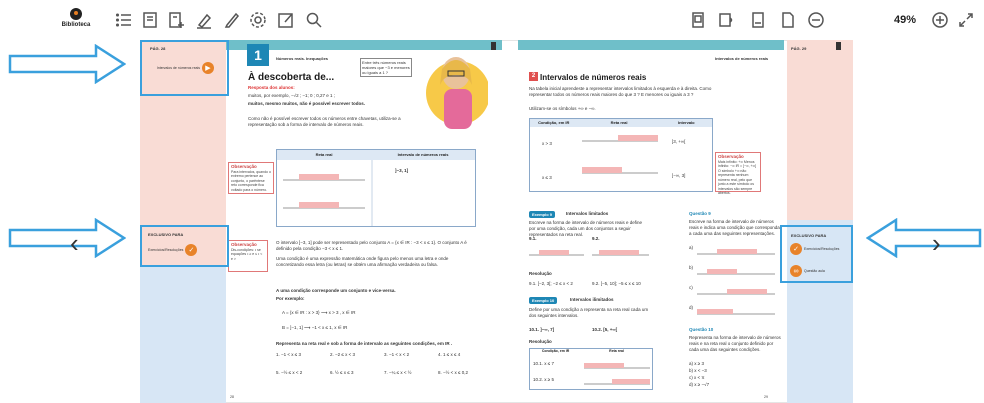 This screenshot has width=984, height=403. Describe the element at coordinates (176, 20) in the screenshot. I see `add-note-icon` at that location.